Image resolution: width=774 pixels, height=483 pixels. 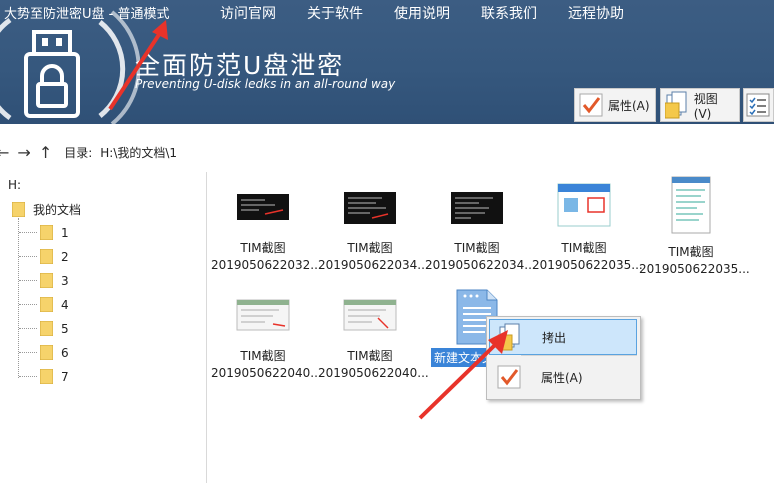 I want to click on usb-lock-logo-icon, so click(x=52, y=74).